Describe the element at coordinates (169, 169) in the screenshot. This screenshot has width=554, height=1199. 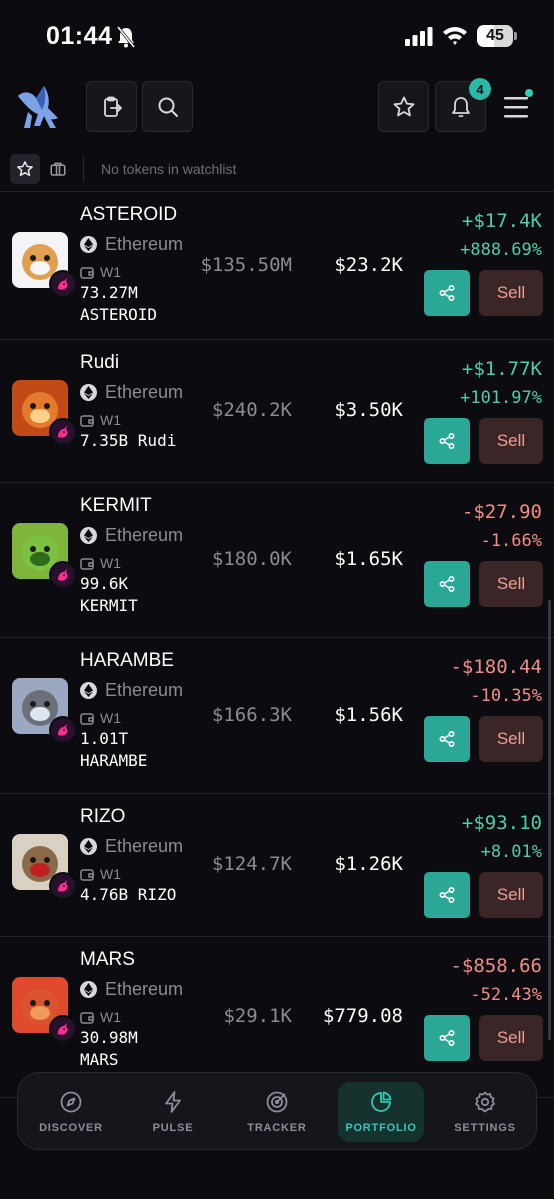
I see `watchlist-empty-text: No tokens in watchlist` at that location.